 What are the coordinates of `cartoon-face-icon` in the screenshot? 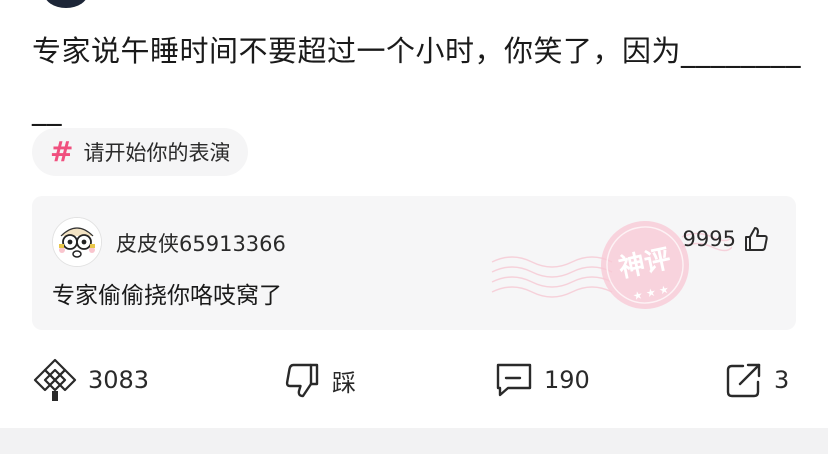 It's located at (77, 242).